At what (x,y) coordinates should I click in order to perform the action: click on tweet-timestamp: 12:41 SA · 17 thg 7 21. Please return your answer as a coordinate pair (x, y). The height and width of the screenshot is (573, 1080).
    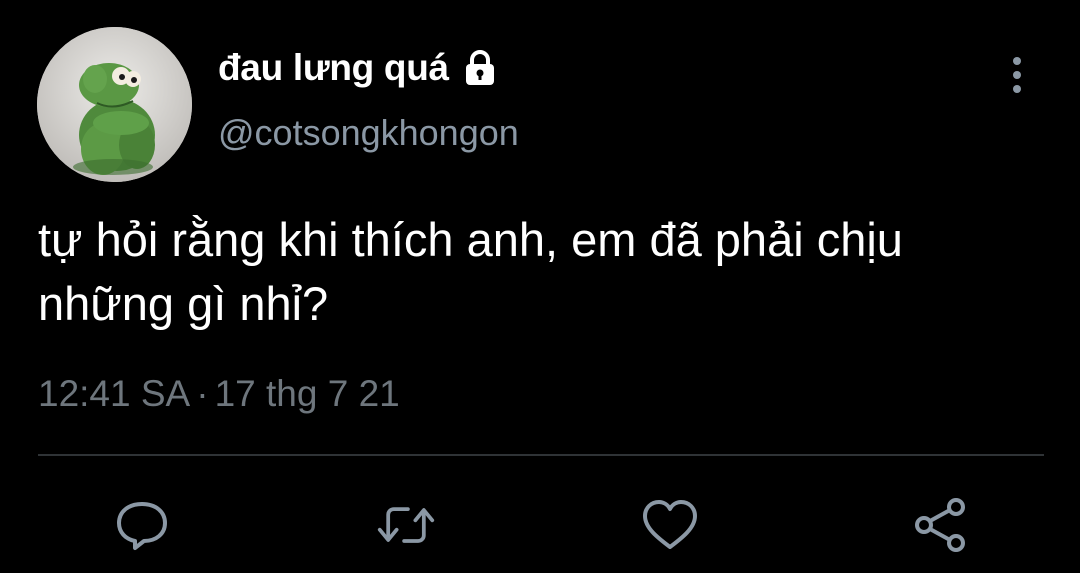
    Looking at the image, I should click on (219, 394).